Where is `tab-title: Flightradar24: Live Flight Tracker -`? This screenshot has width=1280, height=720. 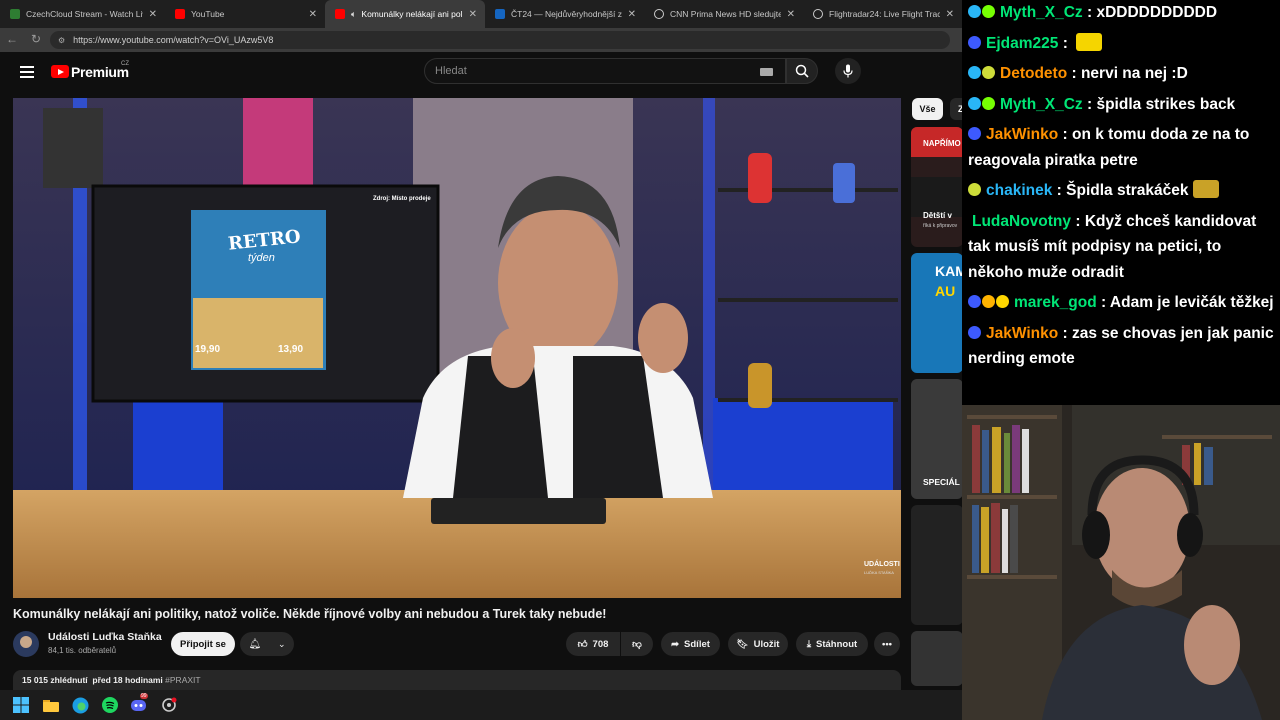
tab-title: Flightradar24: Live Flight Tracker - is located at coordinates (884, 14).